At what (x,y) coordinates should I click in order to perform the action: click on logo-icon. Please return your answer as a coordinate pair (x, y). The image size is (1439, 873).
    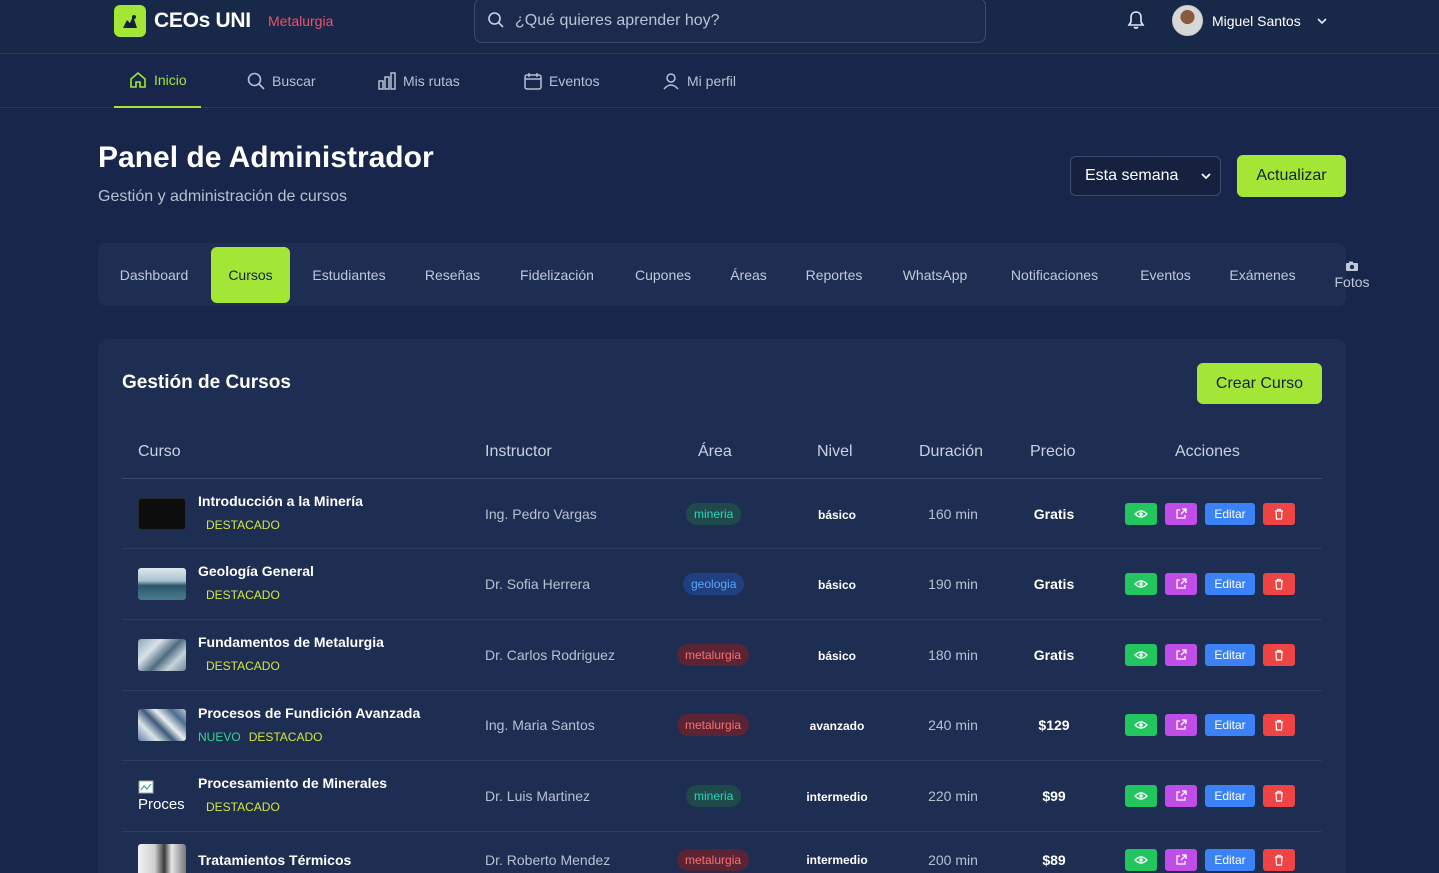
    Looking at the image, I should click on (130, 21).